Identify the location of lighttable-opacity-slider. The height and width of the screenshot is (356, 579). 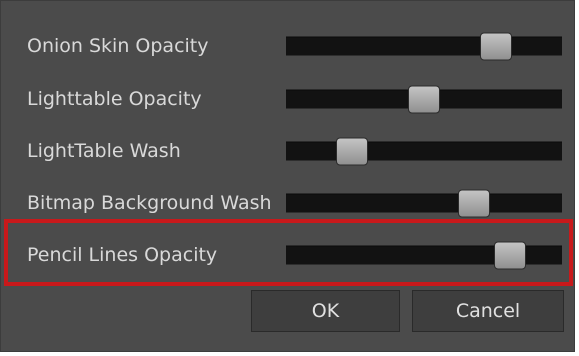
(424, 99).